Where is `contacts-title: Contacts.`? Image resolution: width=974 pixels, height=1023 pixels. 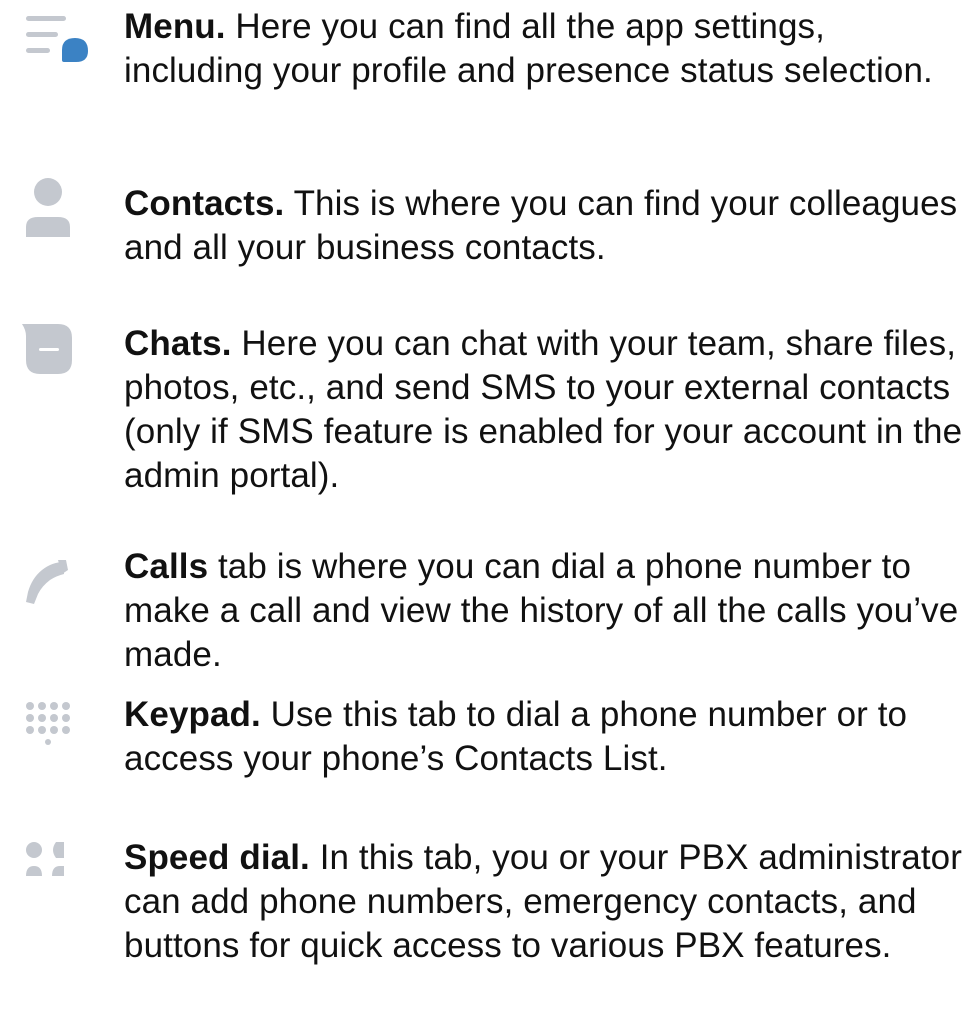 contacts-title: Contacts. is located at coordinates (204, 203).